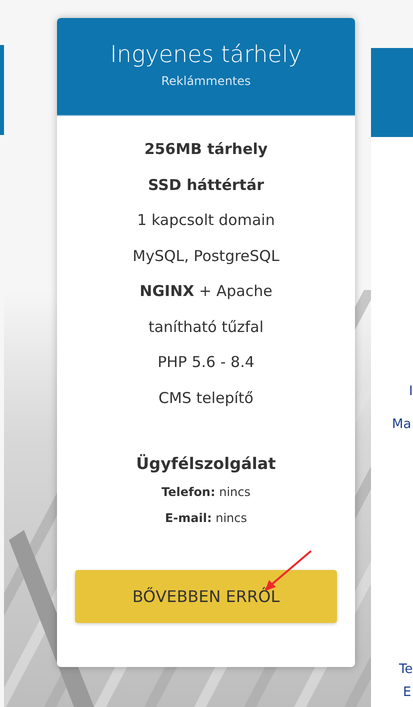 The height and width of the screenshot is (707, 413). I want to click on feature-text: 256MB tárhely, so click(206, 149).